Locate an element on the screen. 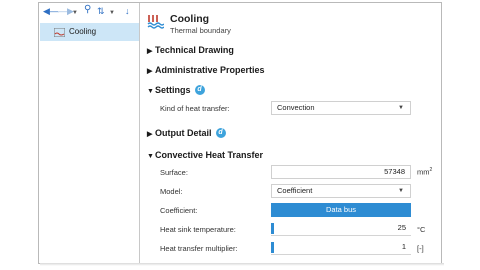 Image resolution: width=480 pixels, height=270 pixels. search-icon: ⚲ is located at coordinates (87, 10).